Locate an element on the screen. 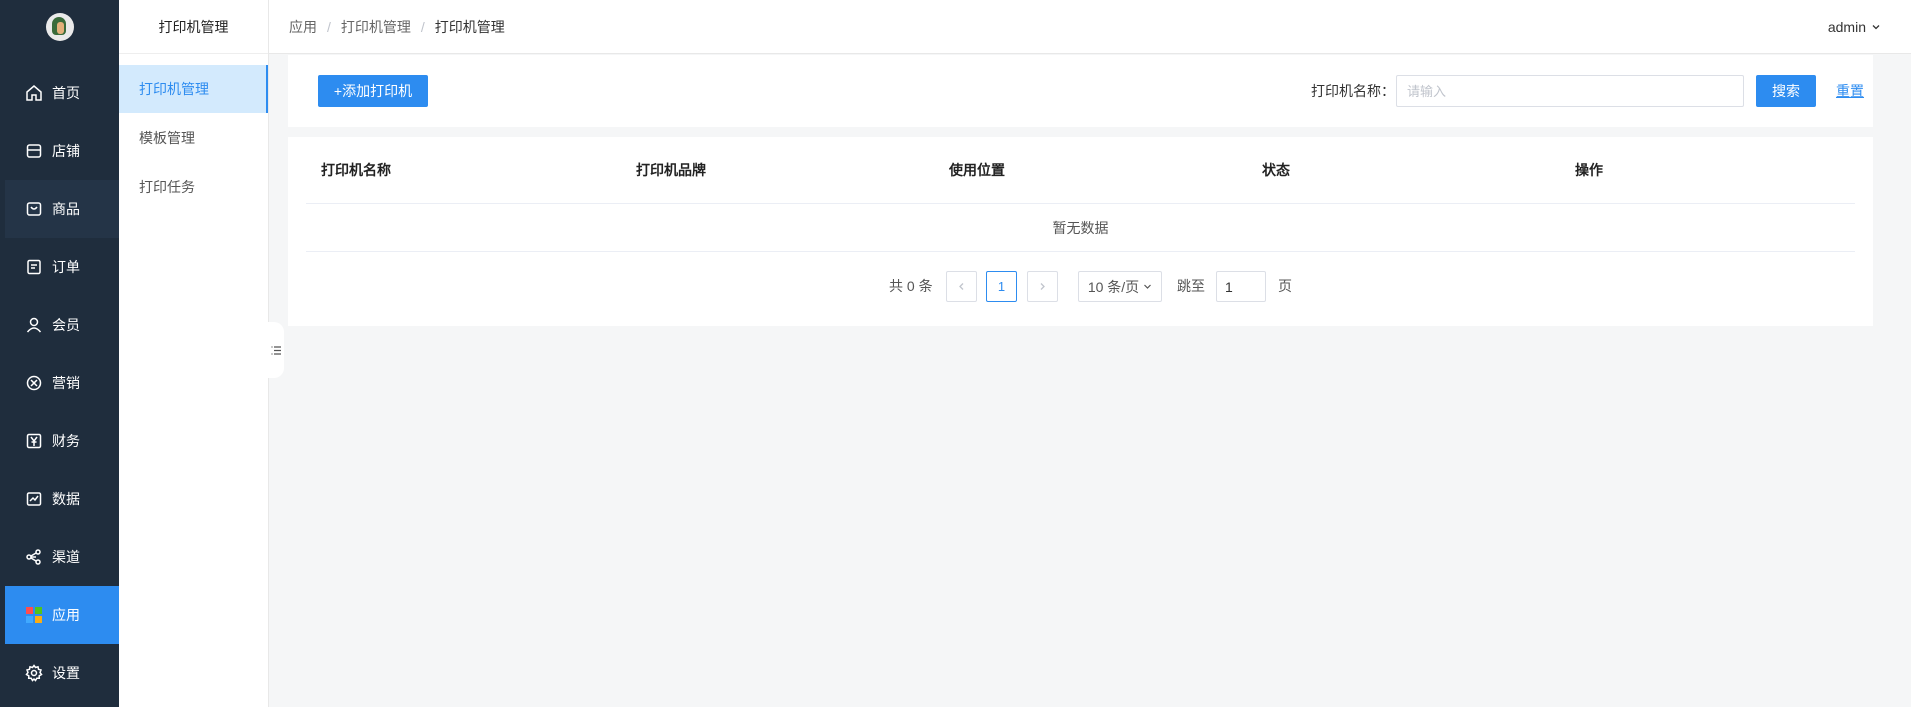 The image size is (1911, 707). sidebar-item-label: 订单 is located at coordinates (66, 267).